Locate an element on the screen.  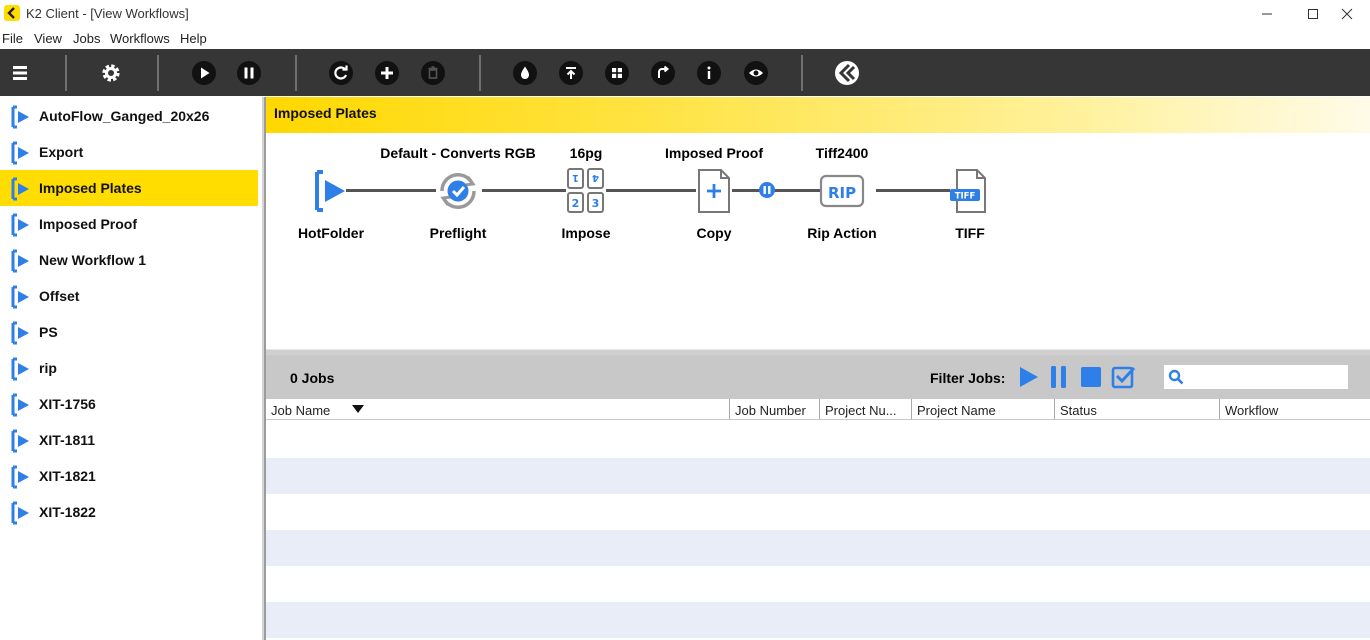
workflow-item-selected: Imposed Plates is located at coordinates (129, 188).